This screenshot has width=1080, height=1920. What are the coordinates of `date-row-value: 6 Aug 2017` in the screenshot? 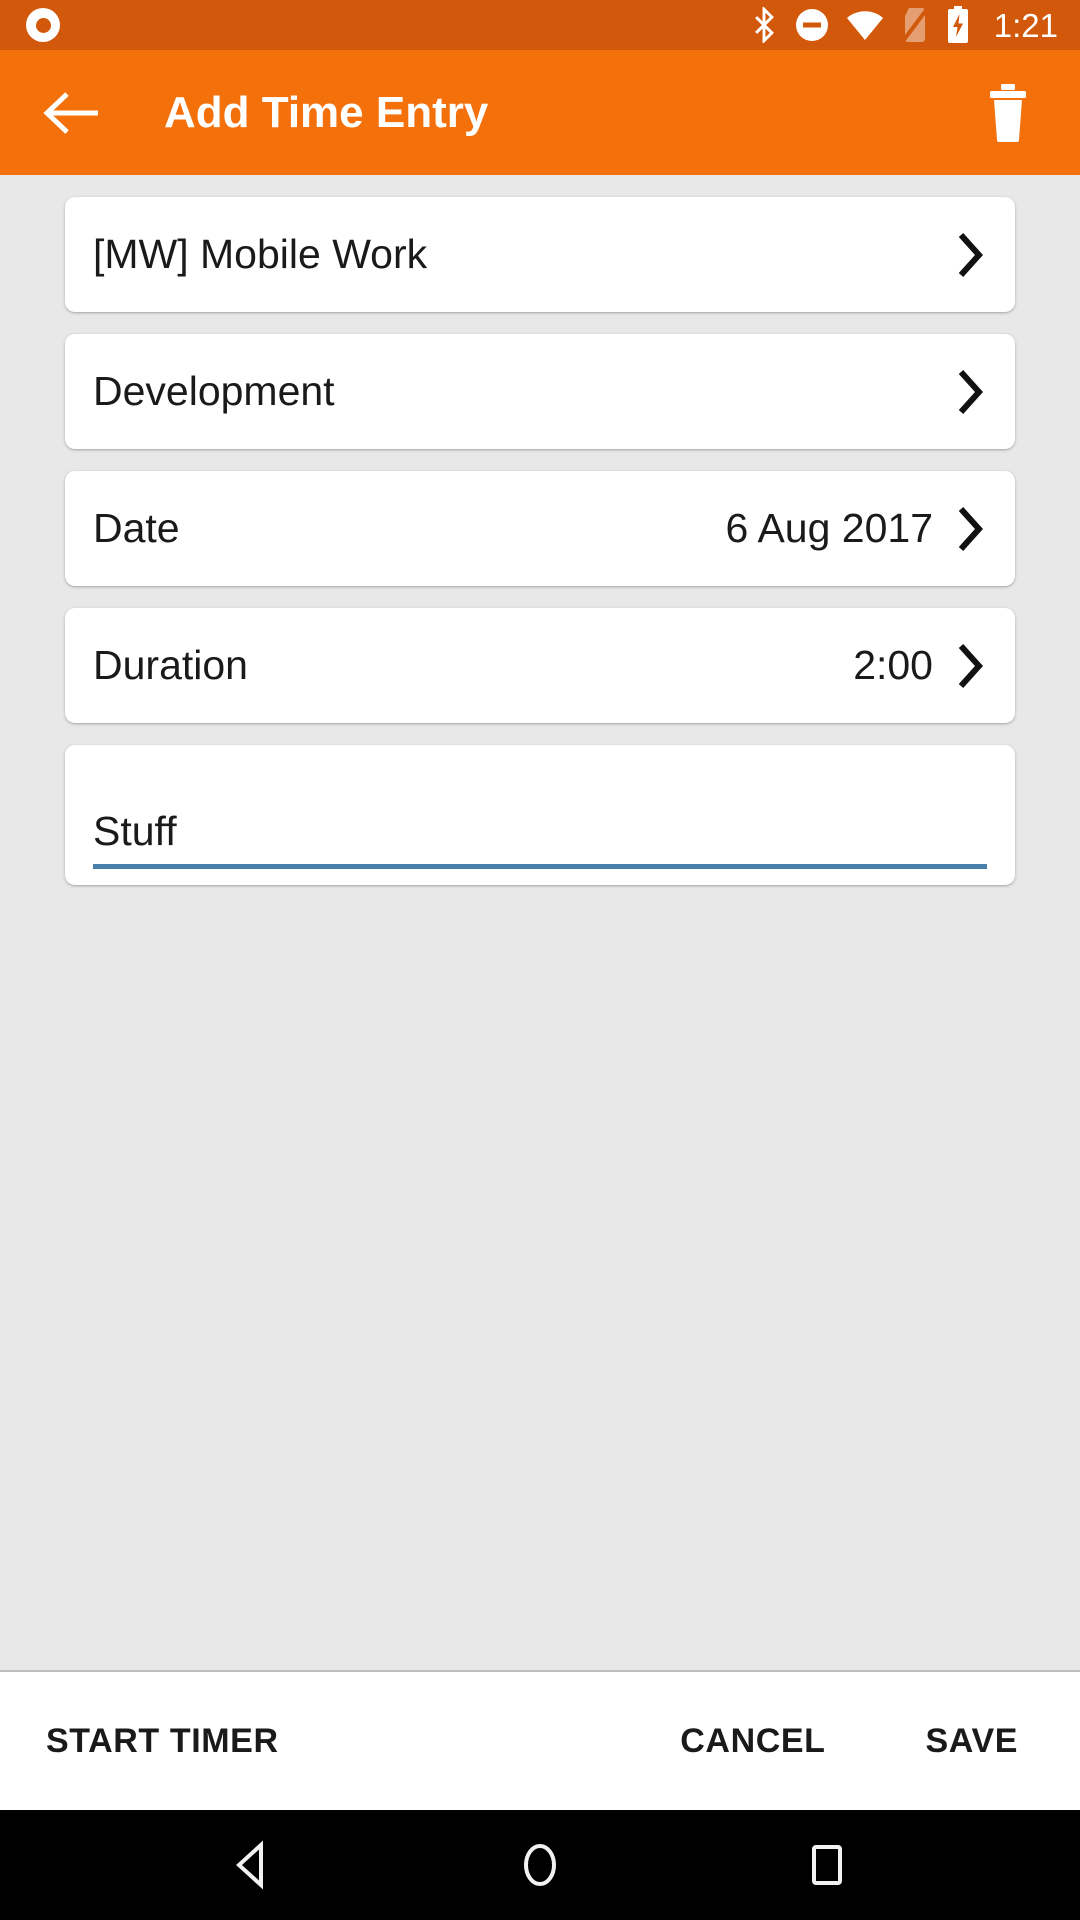 It's located at (829, 528).